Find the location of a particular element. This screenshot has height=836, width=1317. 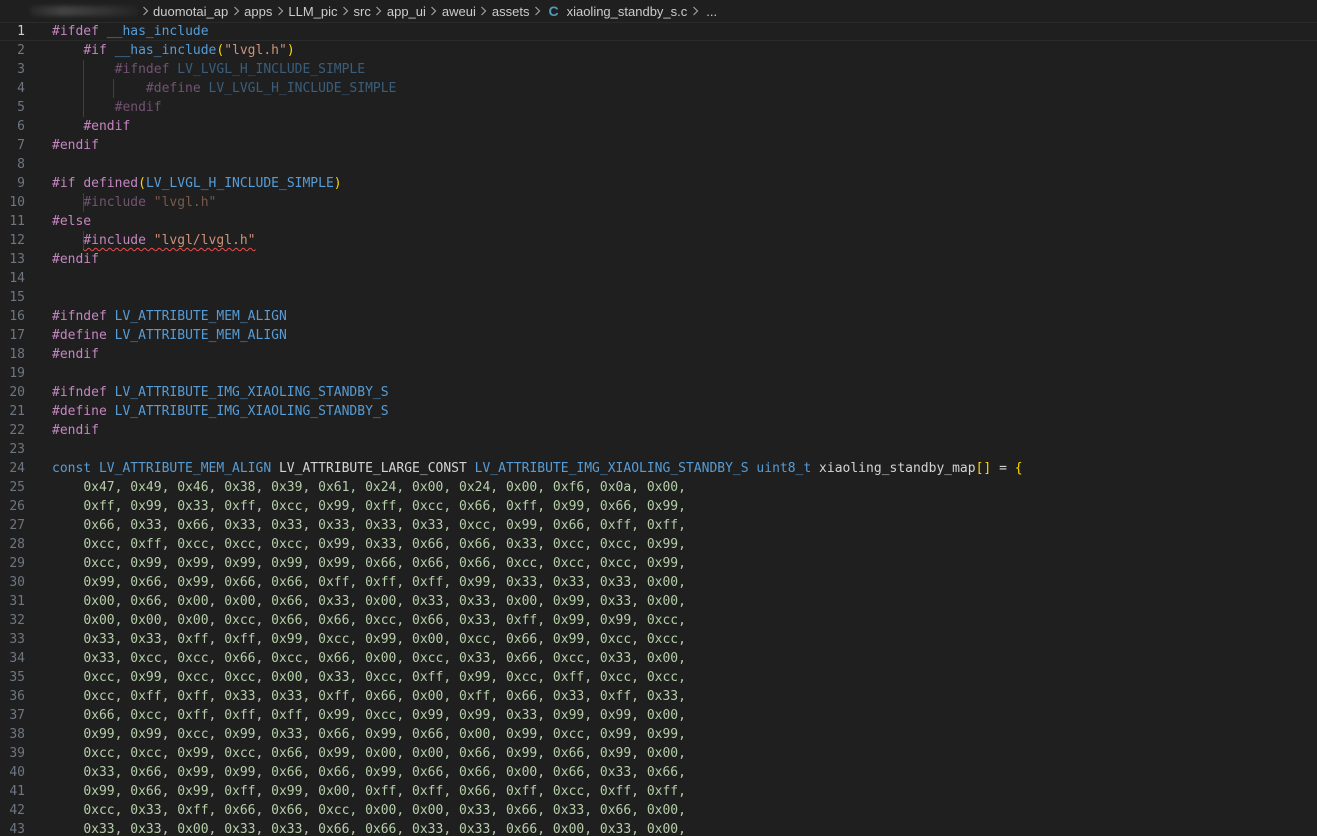

code-line: 9 #if defined(LV_LVGL_H_INCLUDE_SIMPLE) is located at coordinates (658, 183).